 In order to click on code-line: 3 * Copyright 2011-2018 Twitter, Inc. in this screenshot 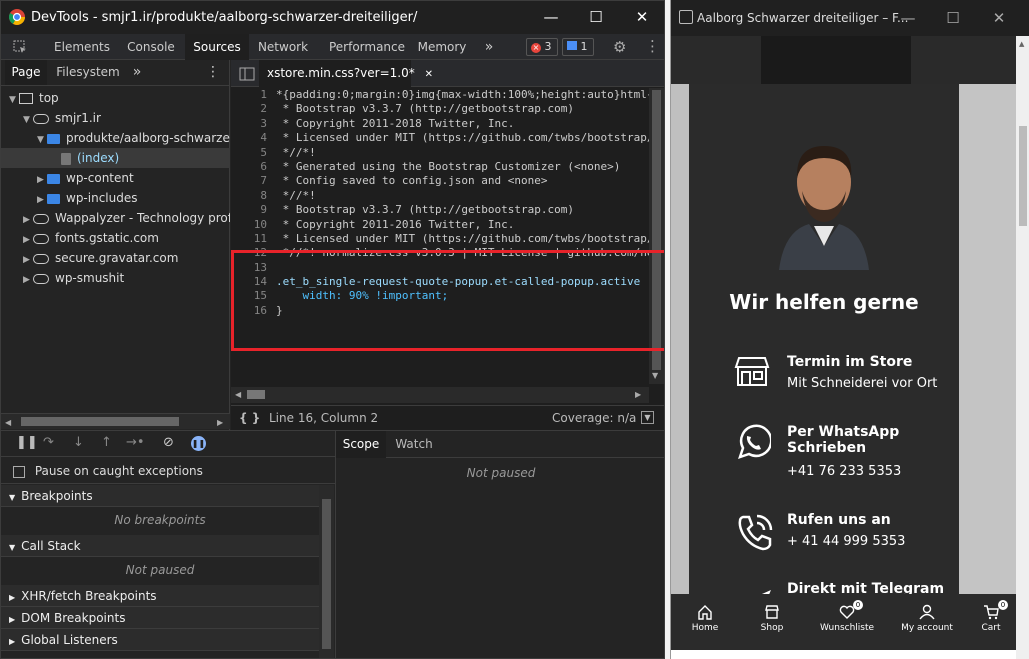, I will do `click(440, 124)`.